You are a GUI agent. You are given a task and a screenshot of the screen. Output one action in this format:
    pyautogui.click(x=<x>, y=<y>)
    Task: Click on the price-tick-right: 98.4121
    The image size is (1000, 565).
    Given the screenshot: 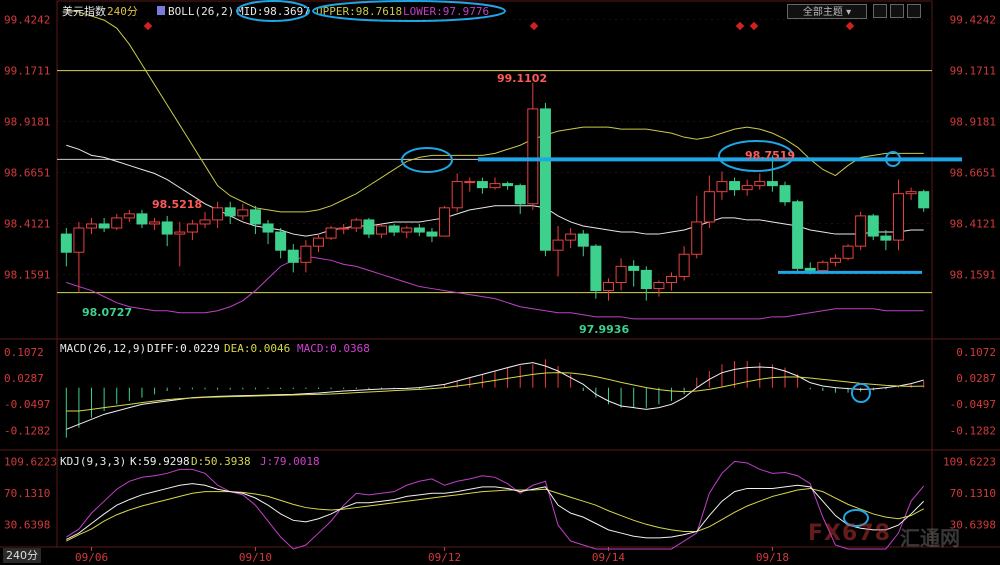 What is the action you would take?
    pyautogui.click(x=973, y=224)
    